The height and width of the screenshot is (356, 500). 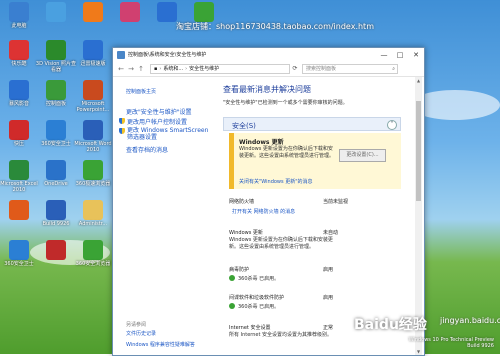 I want to click on breadcrumb-security: 安全性与维护, so click(x=204, y=68).